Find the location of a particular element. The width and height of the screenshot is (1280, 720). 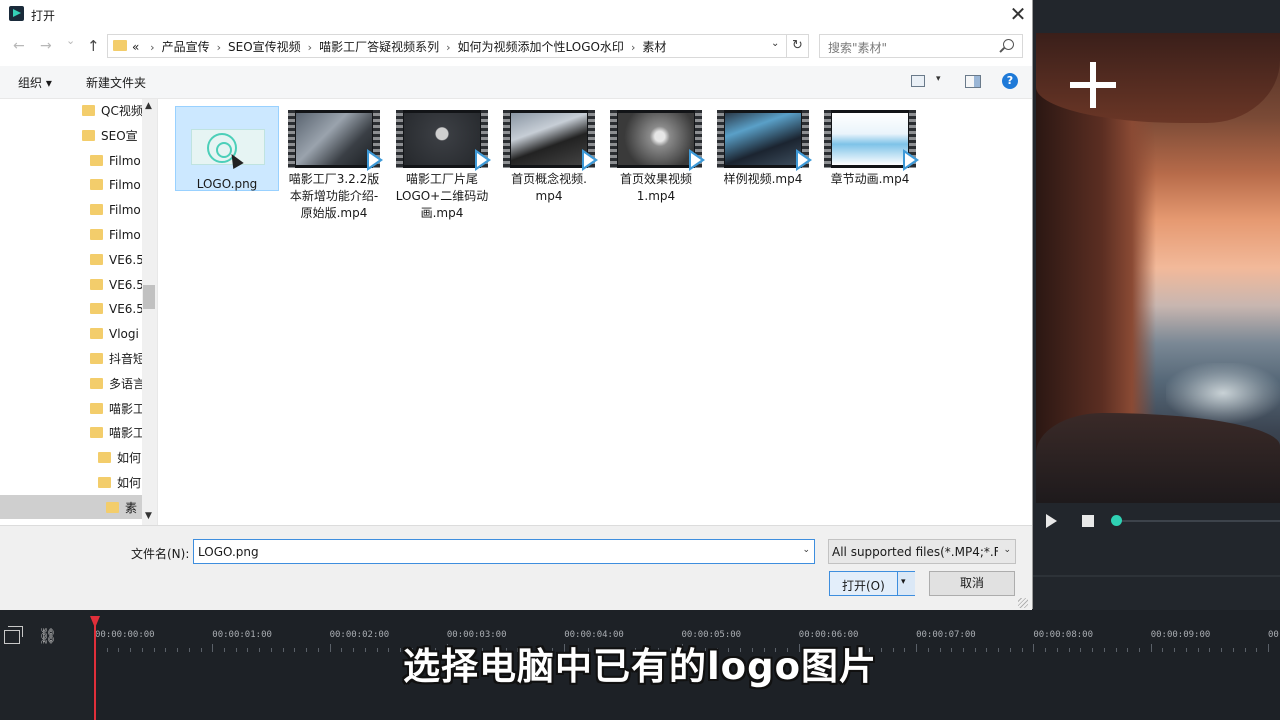

chevron-up-icon: ▲ is located at coordinates (148, 106).